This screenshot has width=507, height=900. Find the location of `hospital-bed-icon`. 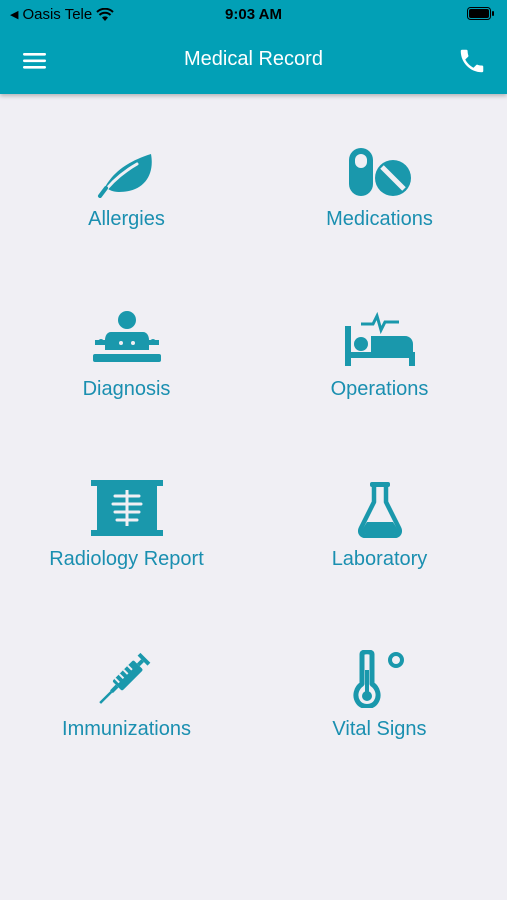

hospital-bed-icon is located at coordinates (380, 338).